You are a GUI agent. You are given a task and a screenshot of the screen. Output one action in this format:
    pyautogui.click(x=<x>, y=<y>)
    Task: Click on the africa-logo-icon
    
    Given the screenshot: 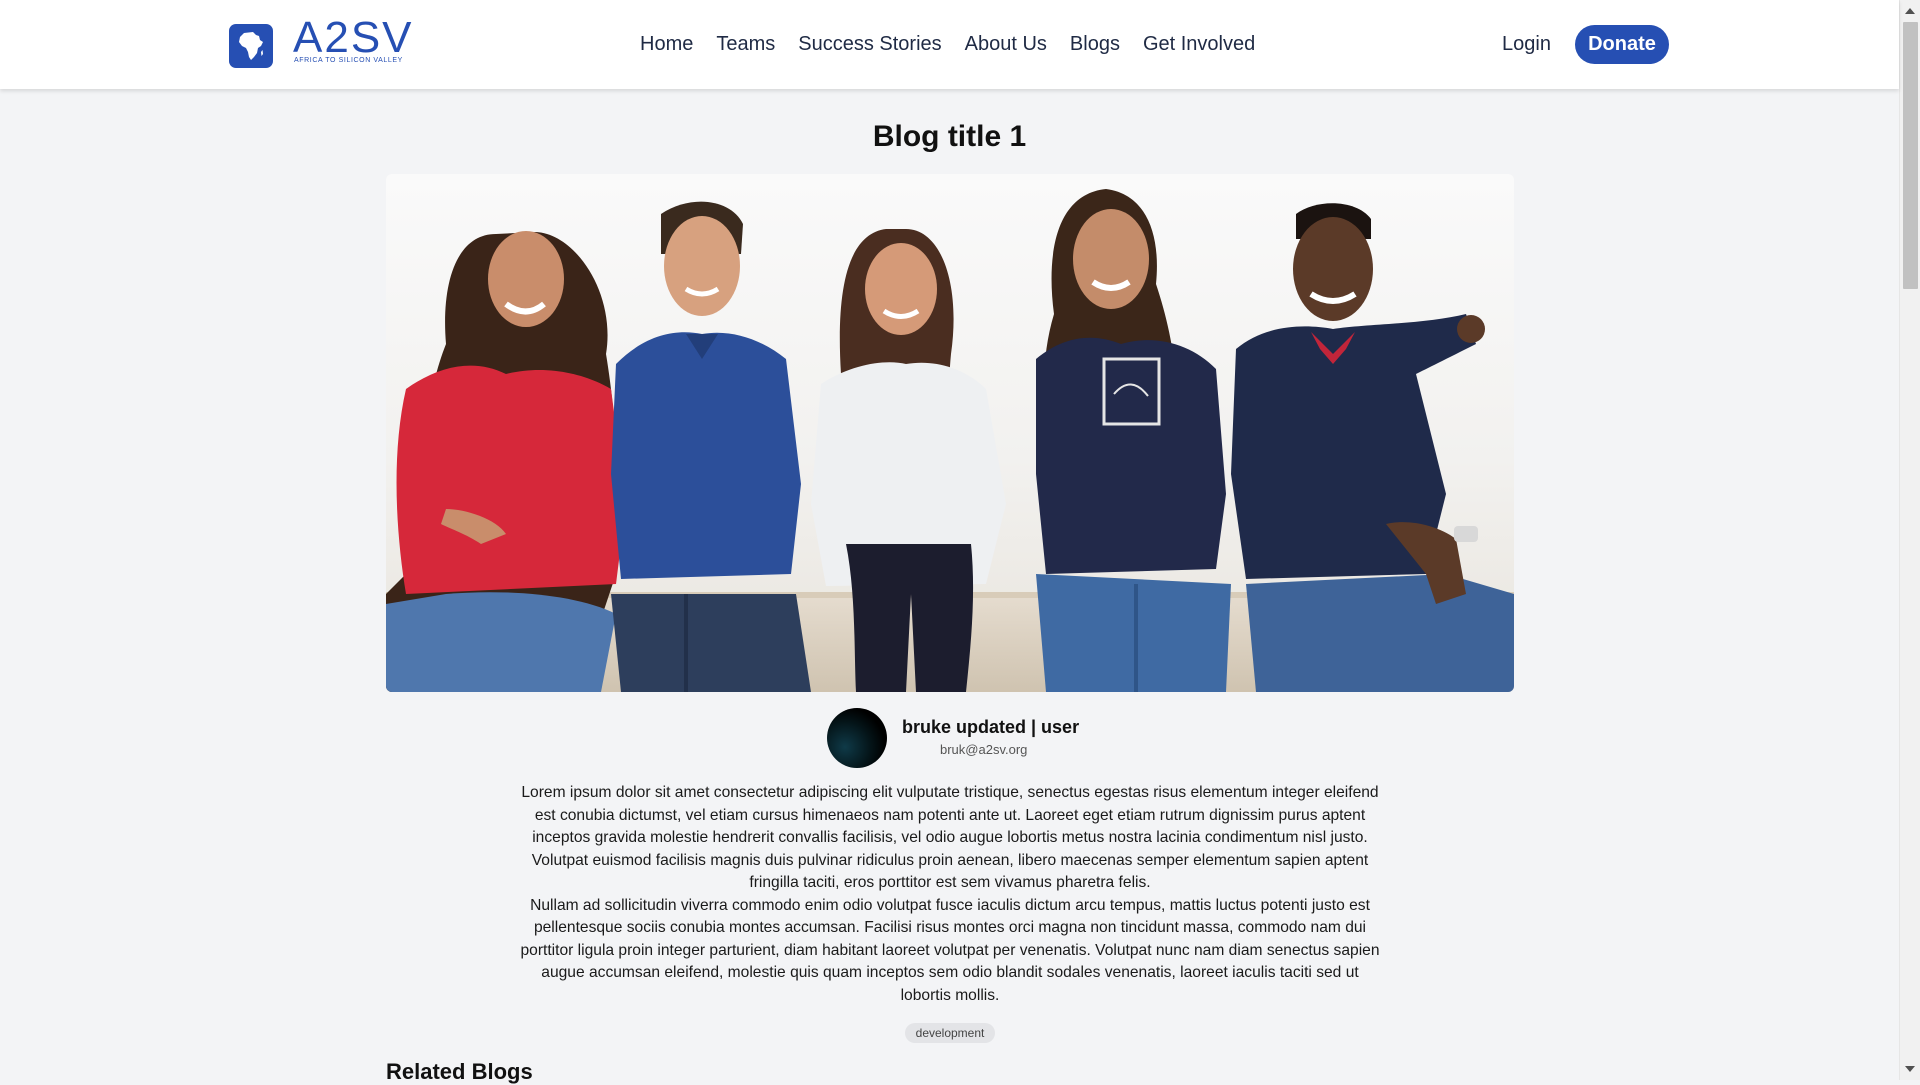 What is the action you would take?
    pyautogui.click(x=251, y=46)
    